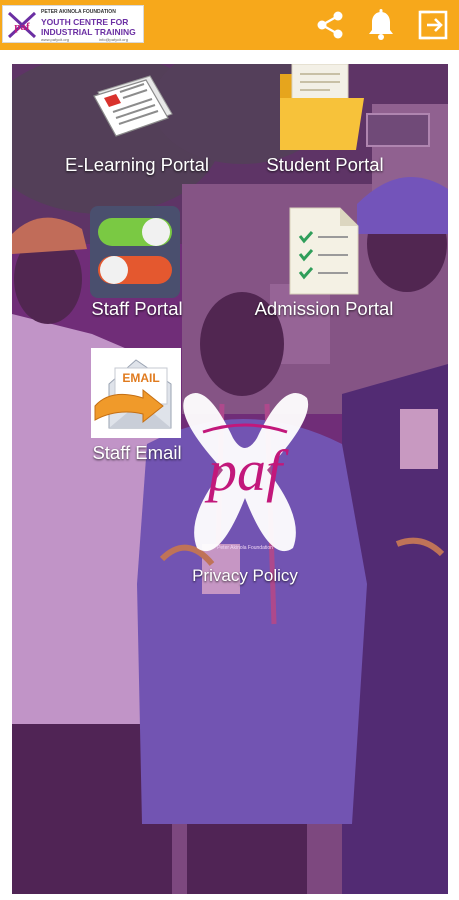  What do you see at coordinates (85, 22) in the screenshot?
I see `logo-line-2: YOUTH CENTRE FOR` at bounding box center [85, 22].